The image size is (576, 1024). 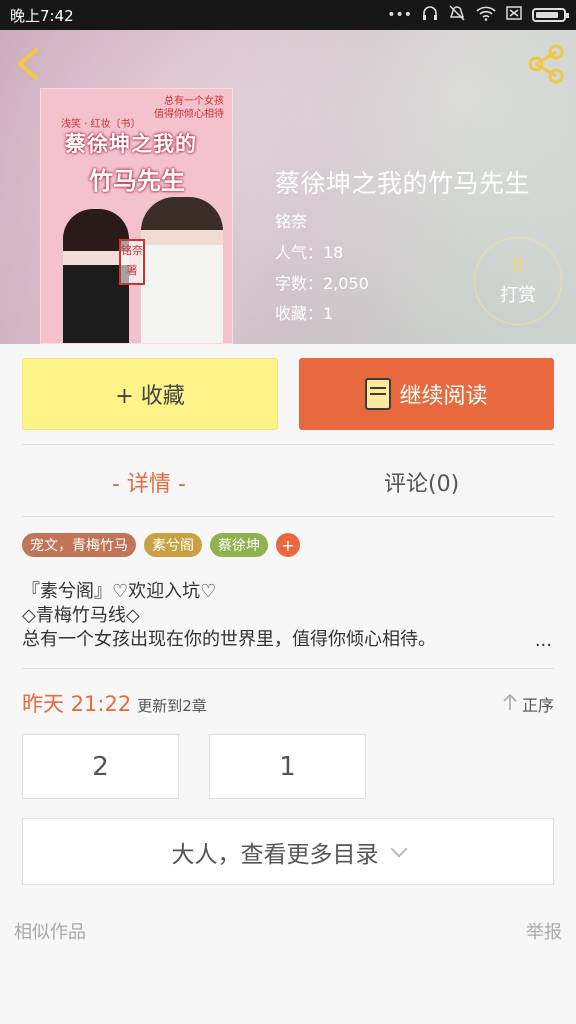 I want to click on cover-tagline-1: 总有一个女孩, so click(x=194, y=101).